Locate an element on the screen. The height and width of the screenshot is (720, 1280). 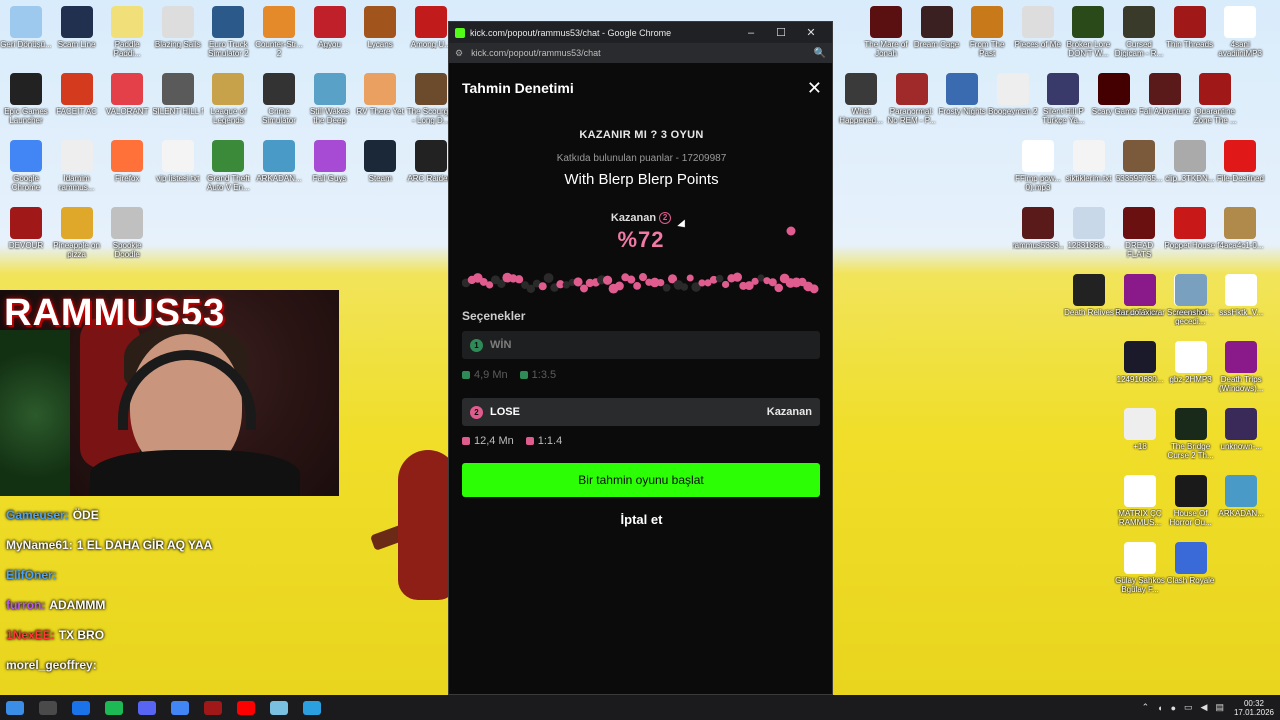
desktop-icon: VALORANT is located at coordinates (127, 94).